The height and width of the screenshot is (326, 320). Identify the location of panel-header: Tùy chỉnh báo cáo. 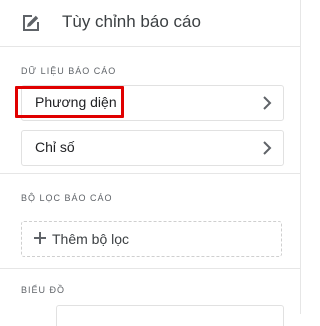
(150, 23).